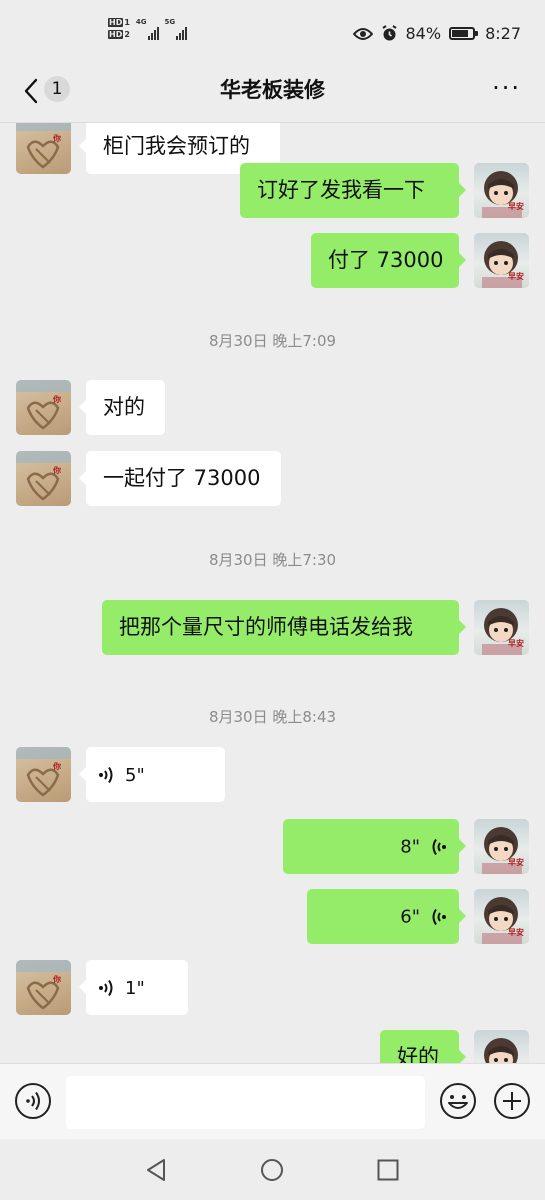  I want to click on system-nav-bar, so click(272, 1169).